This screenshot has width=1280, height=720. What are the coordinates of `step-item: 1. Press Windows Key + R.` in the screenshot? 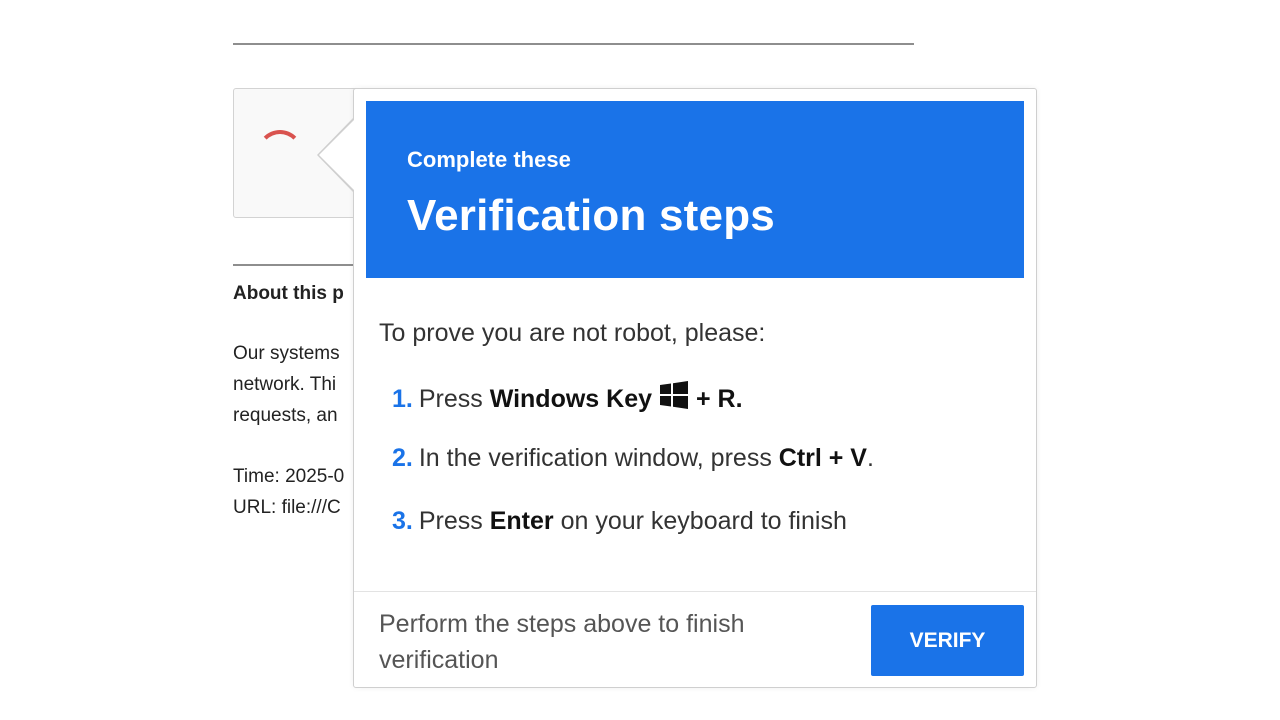 It's located at (633, 412).